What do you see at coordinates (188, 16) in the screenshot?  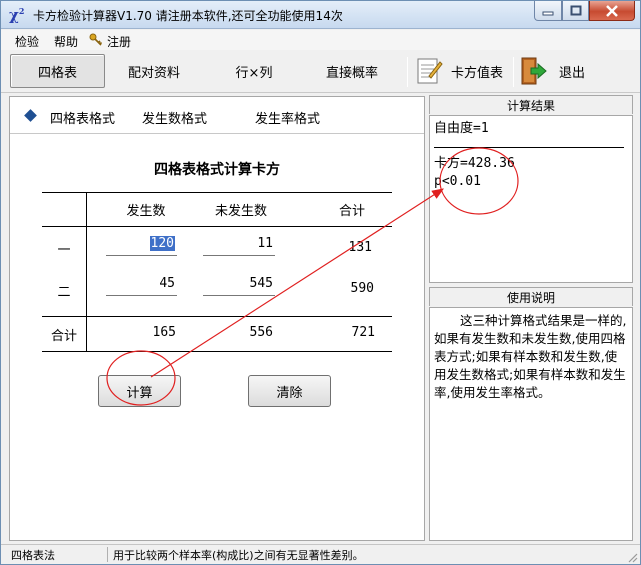 I see `window-title: 卡方检验计算器V1.70 请注册本软件,还可全功能使用14次` at bounding box center [188, 16].